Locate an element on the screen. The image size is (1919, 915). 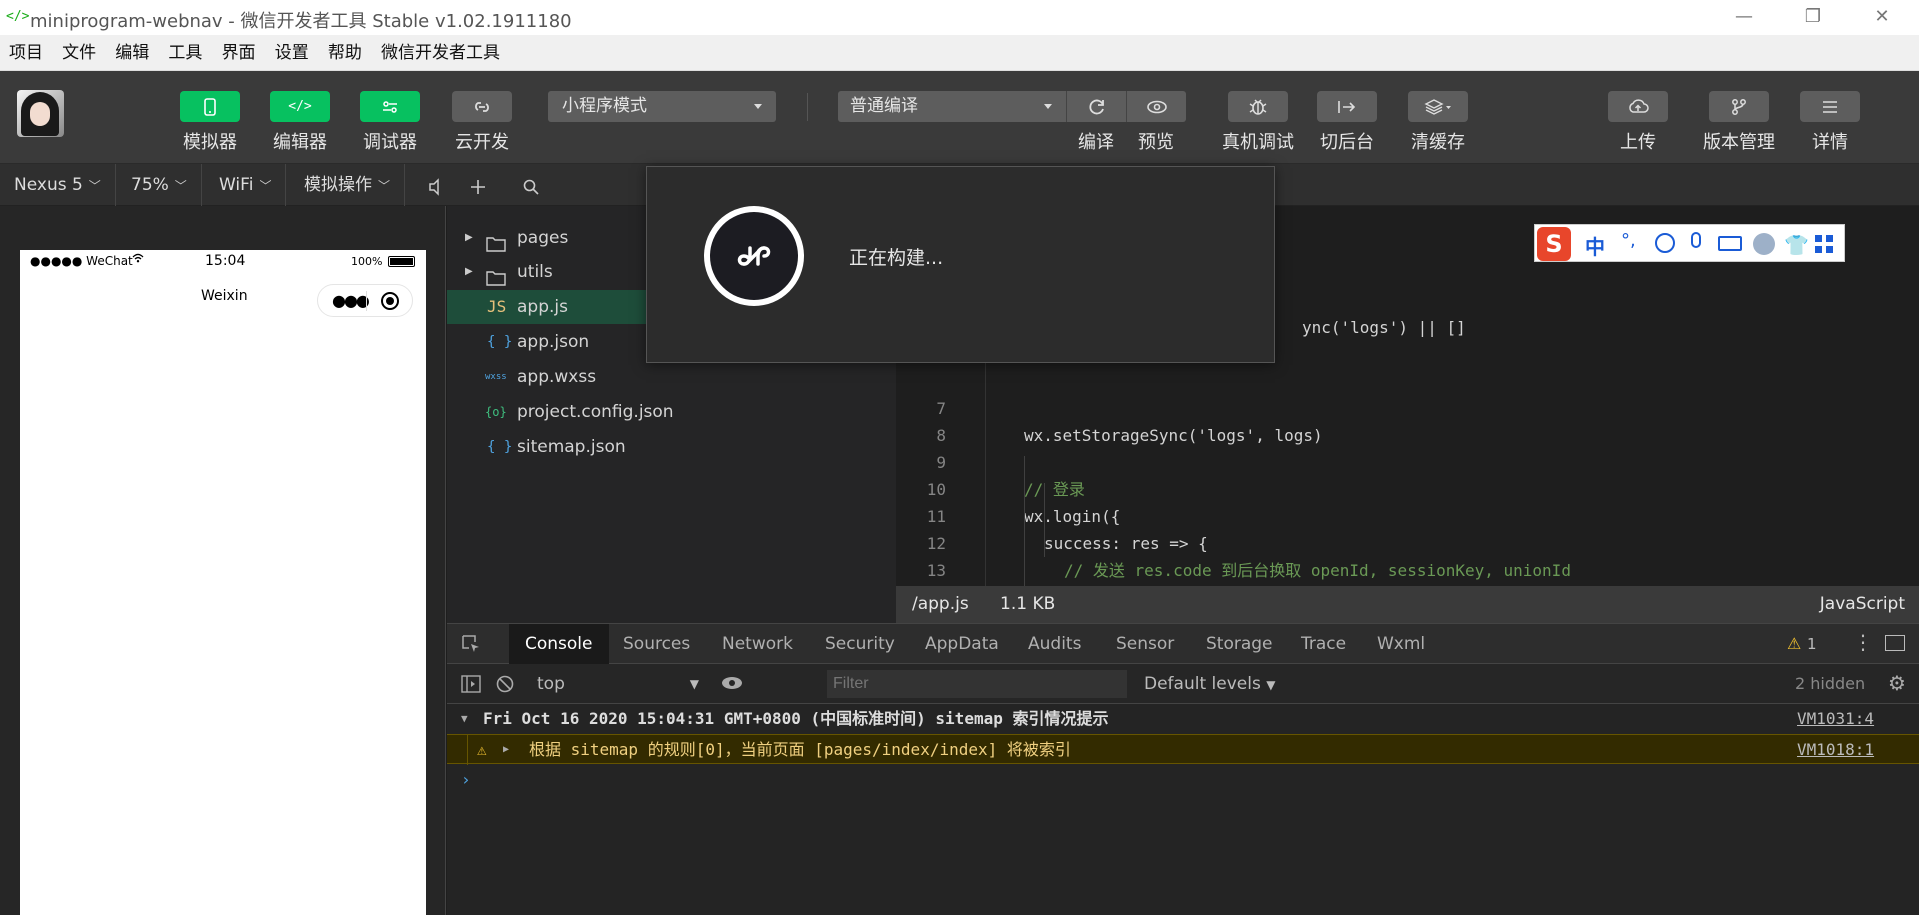
remote-debug-button: 真机调试 is located at coordinates (1258, 122).